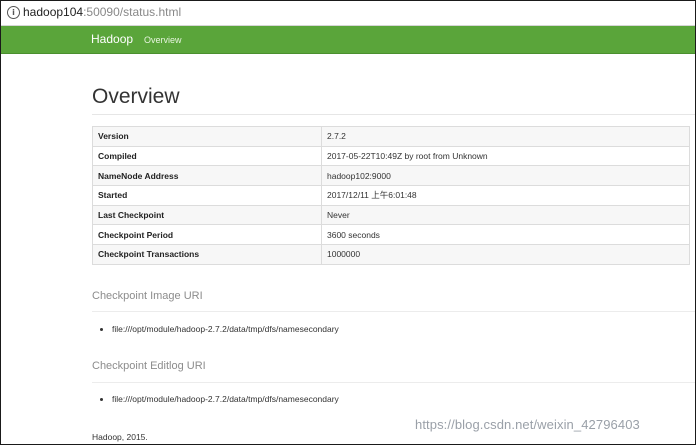 The width and height of the screenshot is (696, 445). Describe the element at coordinates (207, 195) in the screenshot. I see `row-key: Started` at that location.